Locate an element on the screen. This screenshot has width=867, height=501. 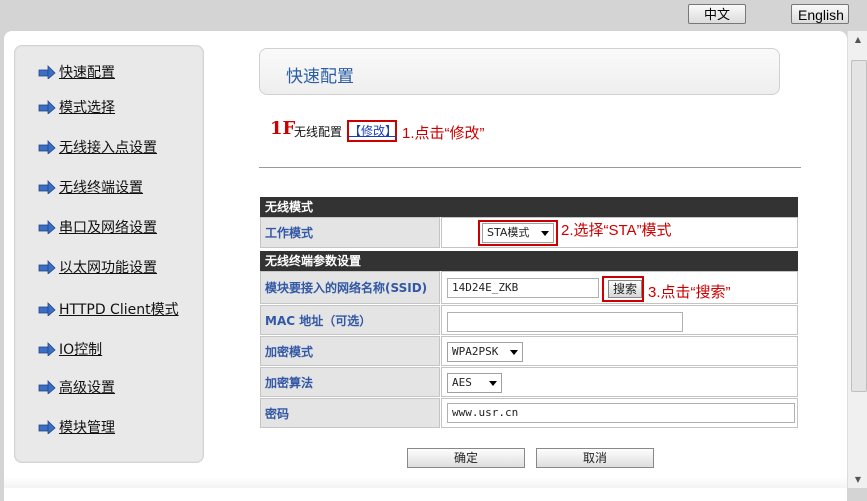
ssid-input: 14D24E_ZKB is located at coordinates (523, 288).